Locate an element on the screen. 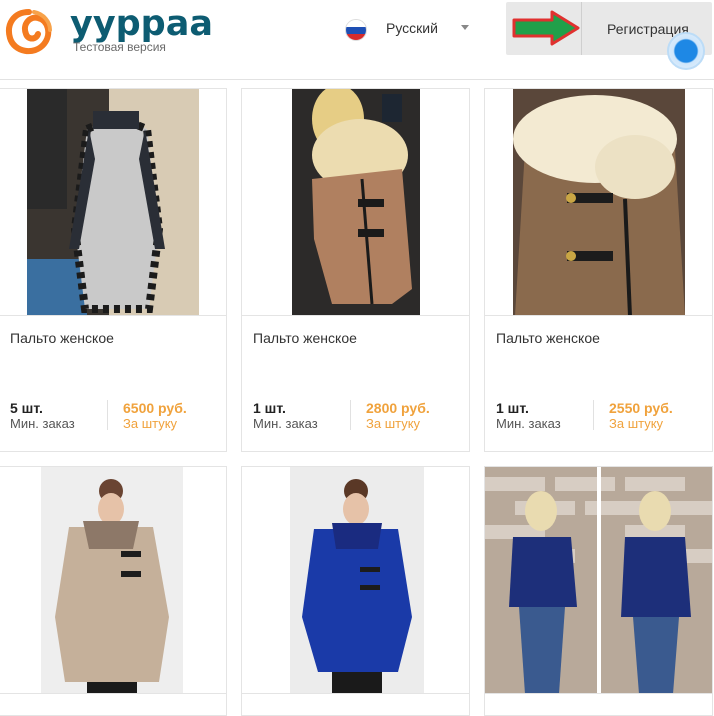  orange-swirl-logo-icon is located at coordinates (29, 32).